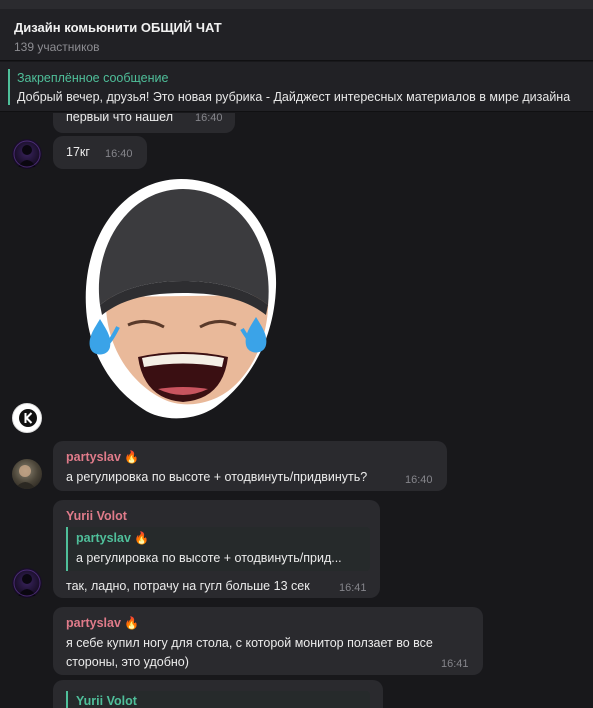  I want to click on k-logo-icon, so click(28, 418).